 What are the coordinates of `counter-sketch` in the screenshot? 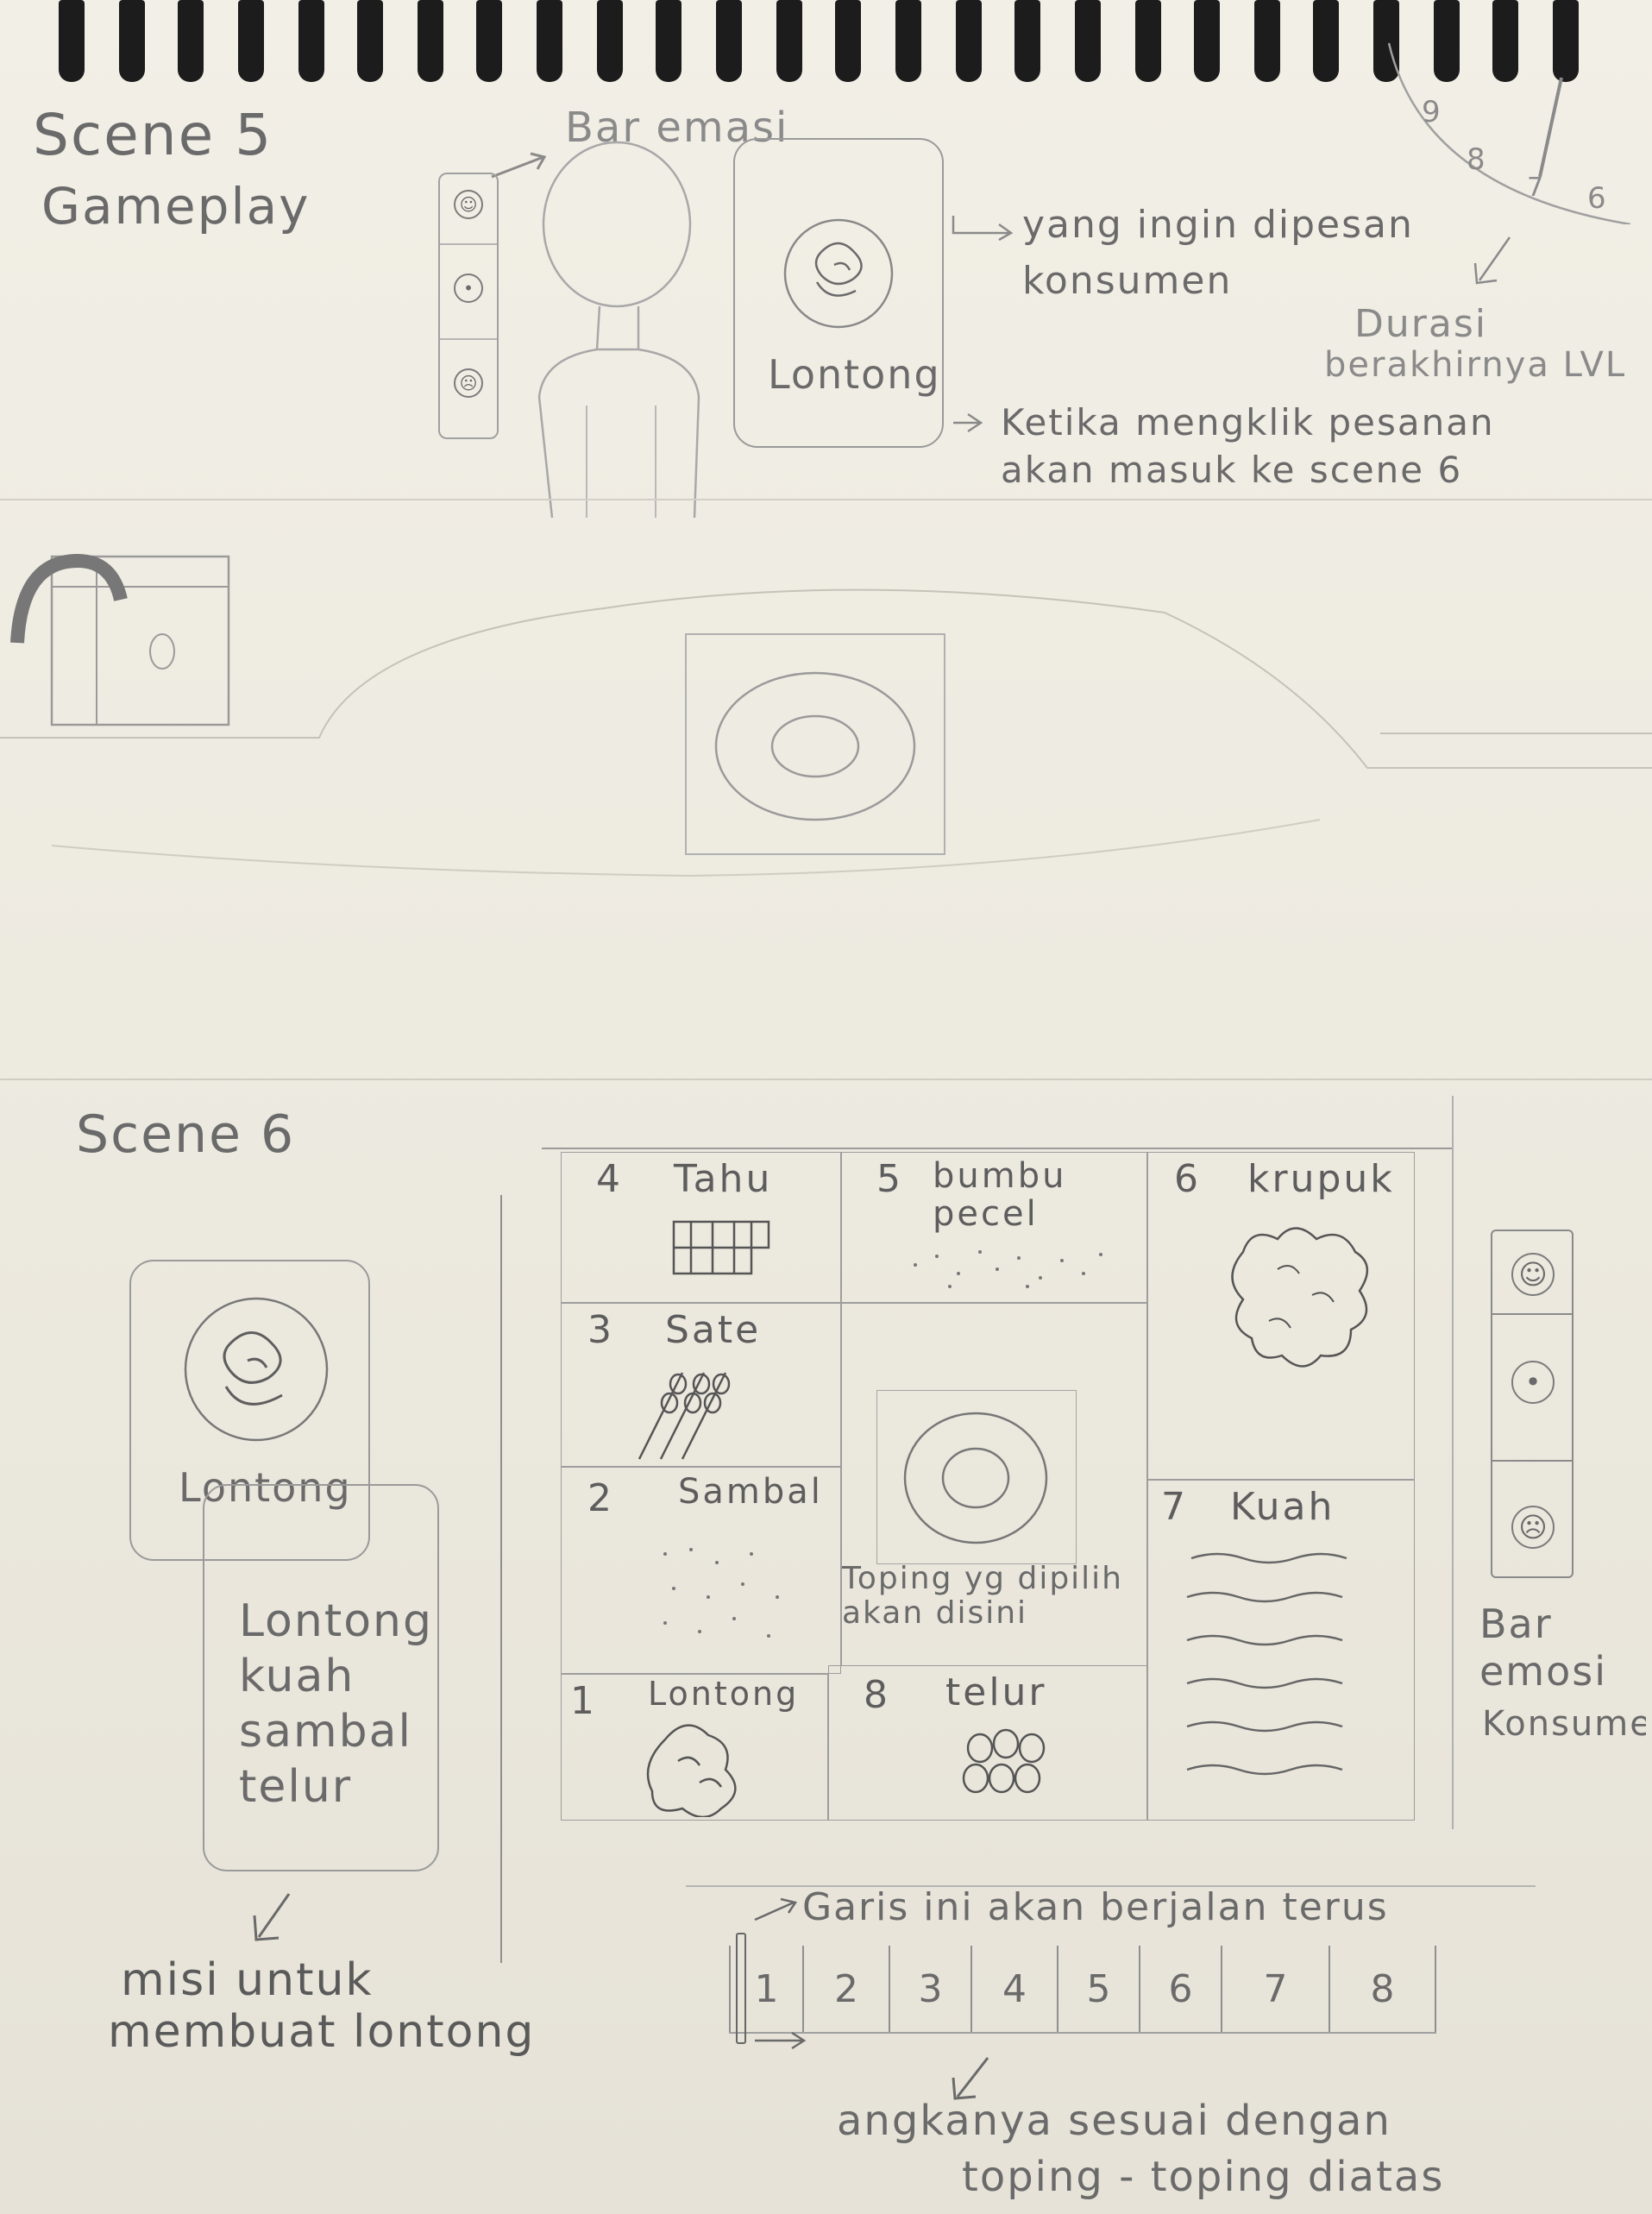 It's located at (826, 715).